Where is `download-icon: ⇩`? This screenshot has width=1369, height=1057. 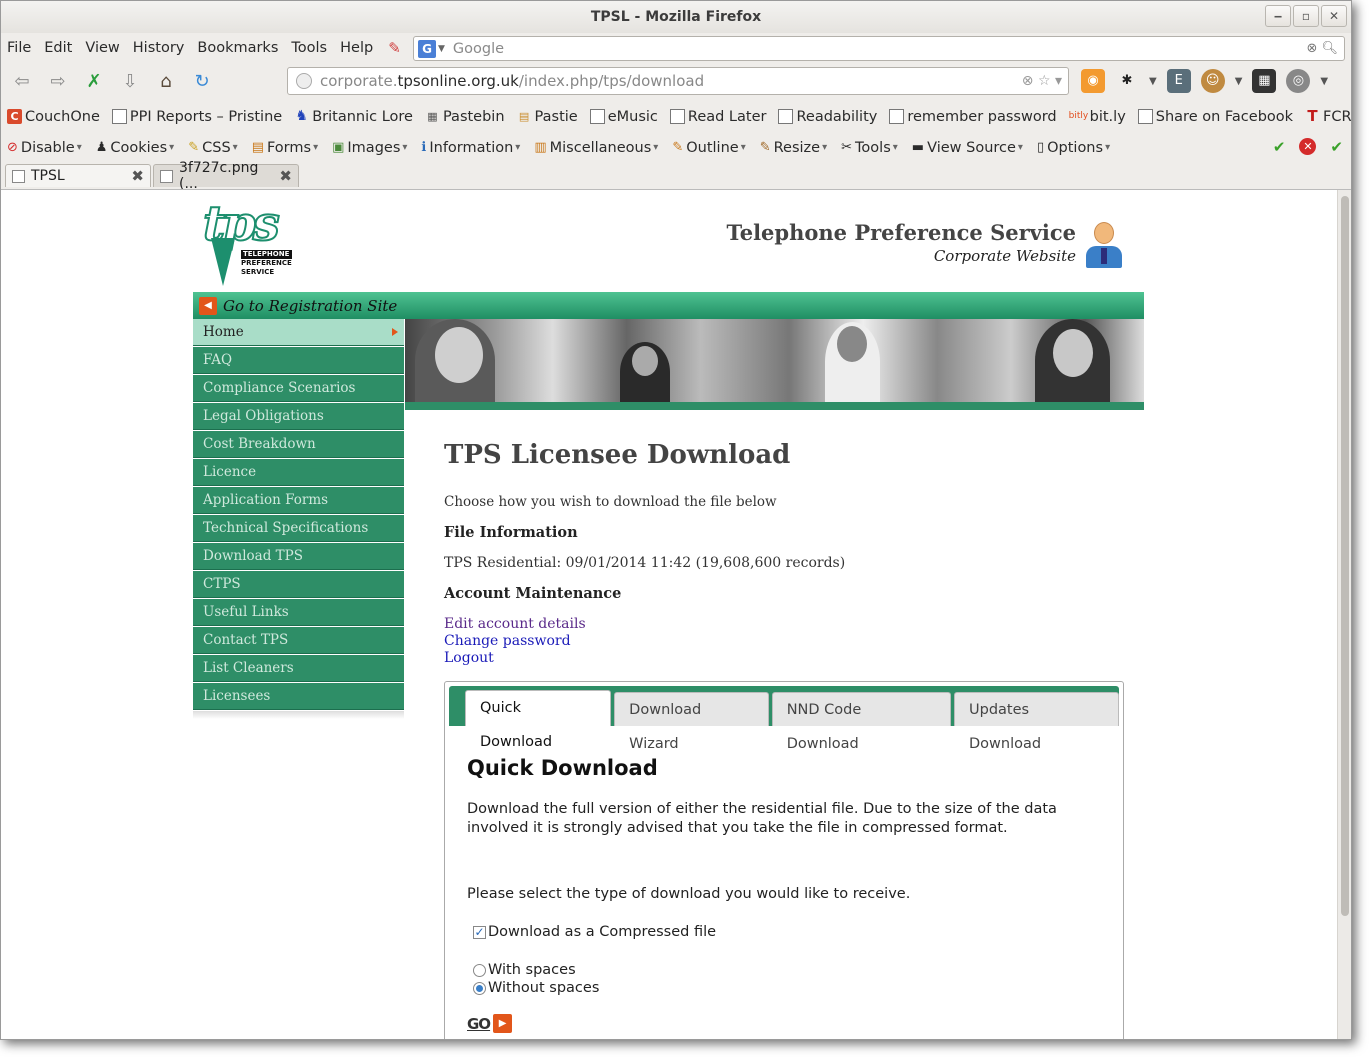
download-icon: ⇩ is located at coordinates (130, 82).